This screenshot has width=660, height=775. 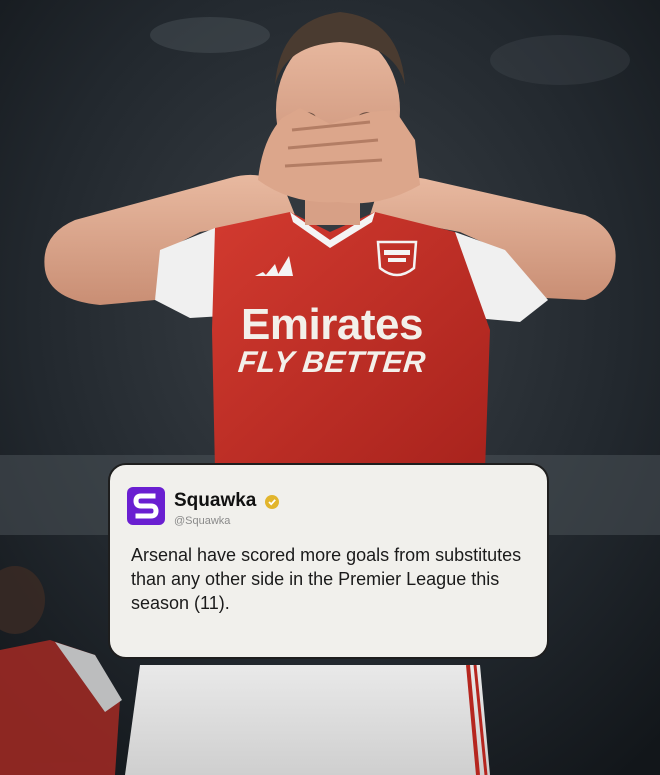 I want to click on account-name: Squawka, so click(x=215, y=500).